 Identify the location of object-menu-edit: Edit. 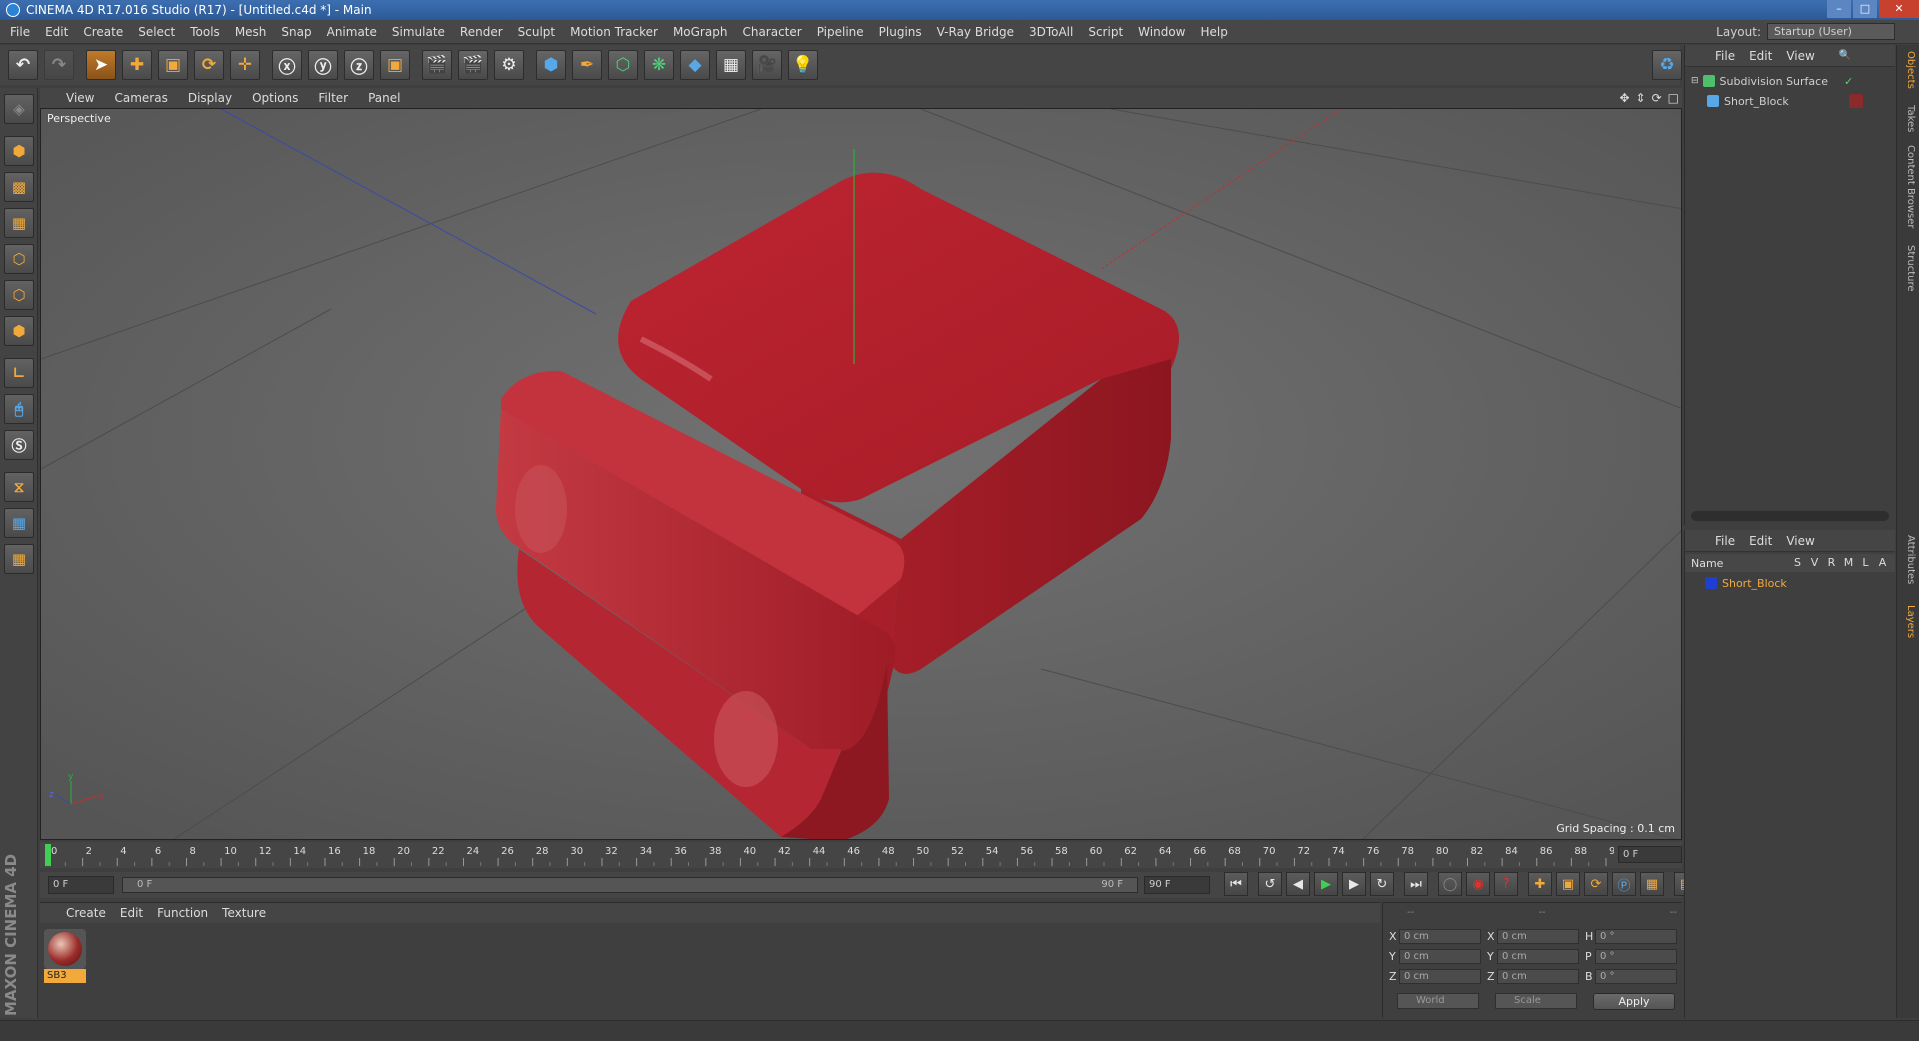
(1760, 56).